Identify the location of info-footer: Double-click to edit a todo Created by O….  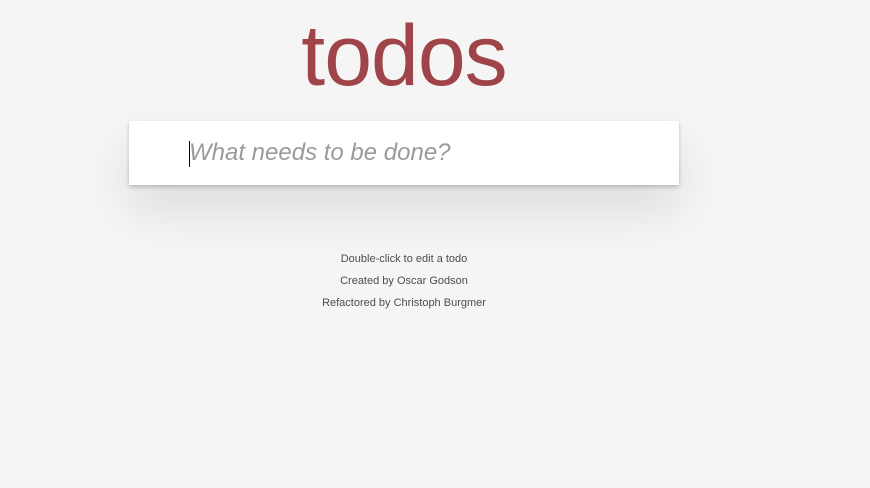
(404, 281).